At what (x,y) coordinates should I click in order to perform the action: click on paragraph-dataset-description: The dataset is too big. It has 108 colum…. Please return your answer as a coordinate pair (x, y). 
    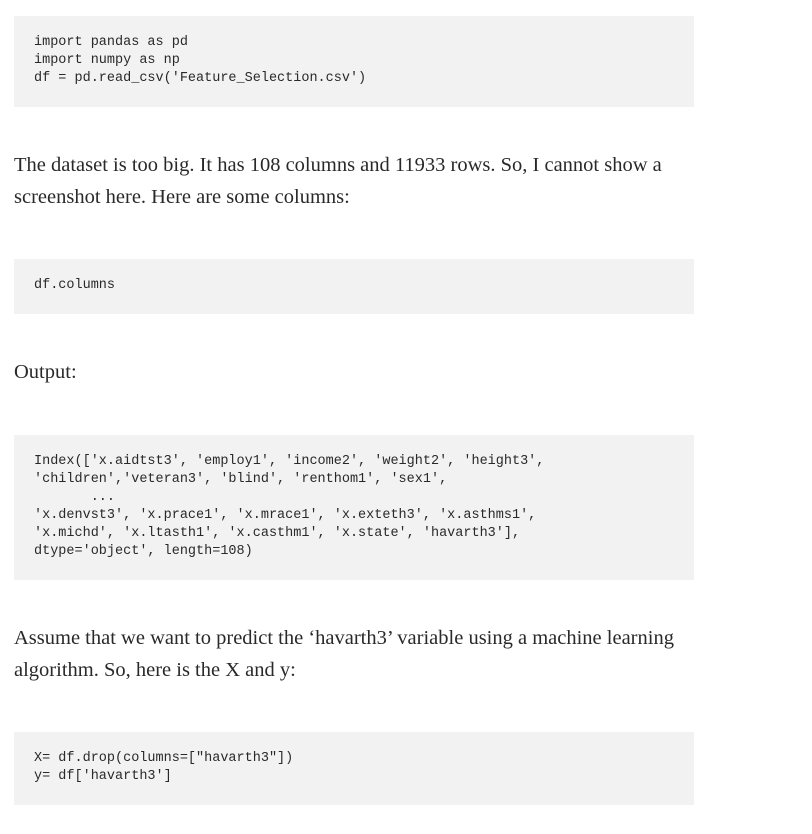
    Looking at the image, I should click on (338, 181).